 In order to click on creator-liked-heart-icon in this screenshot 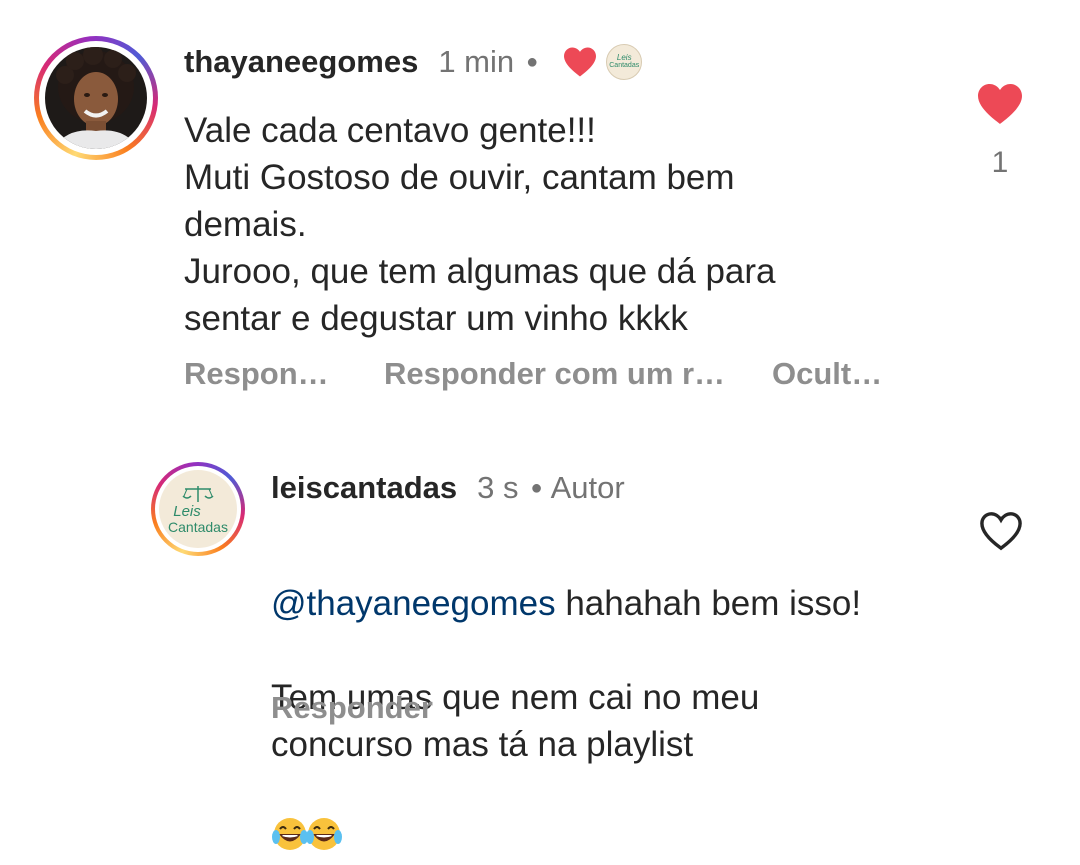, I will do `click(580, 62)`.